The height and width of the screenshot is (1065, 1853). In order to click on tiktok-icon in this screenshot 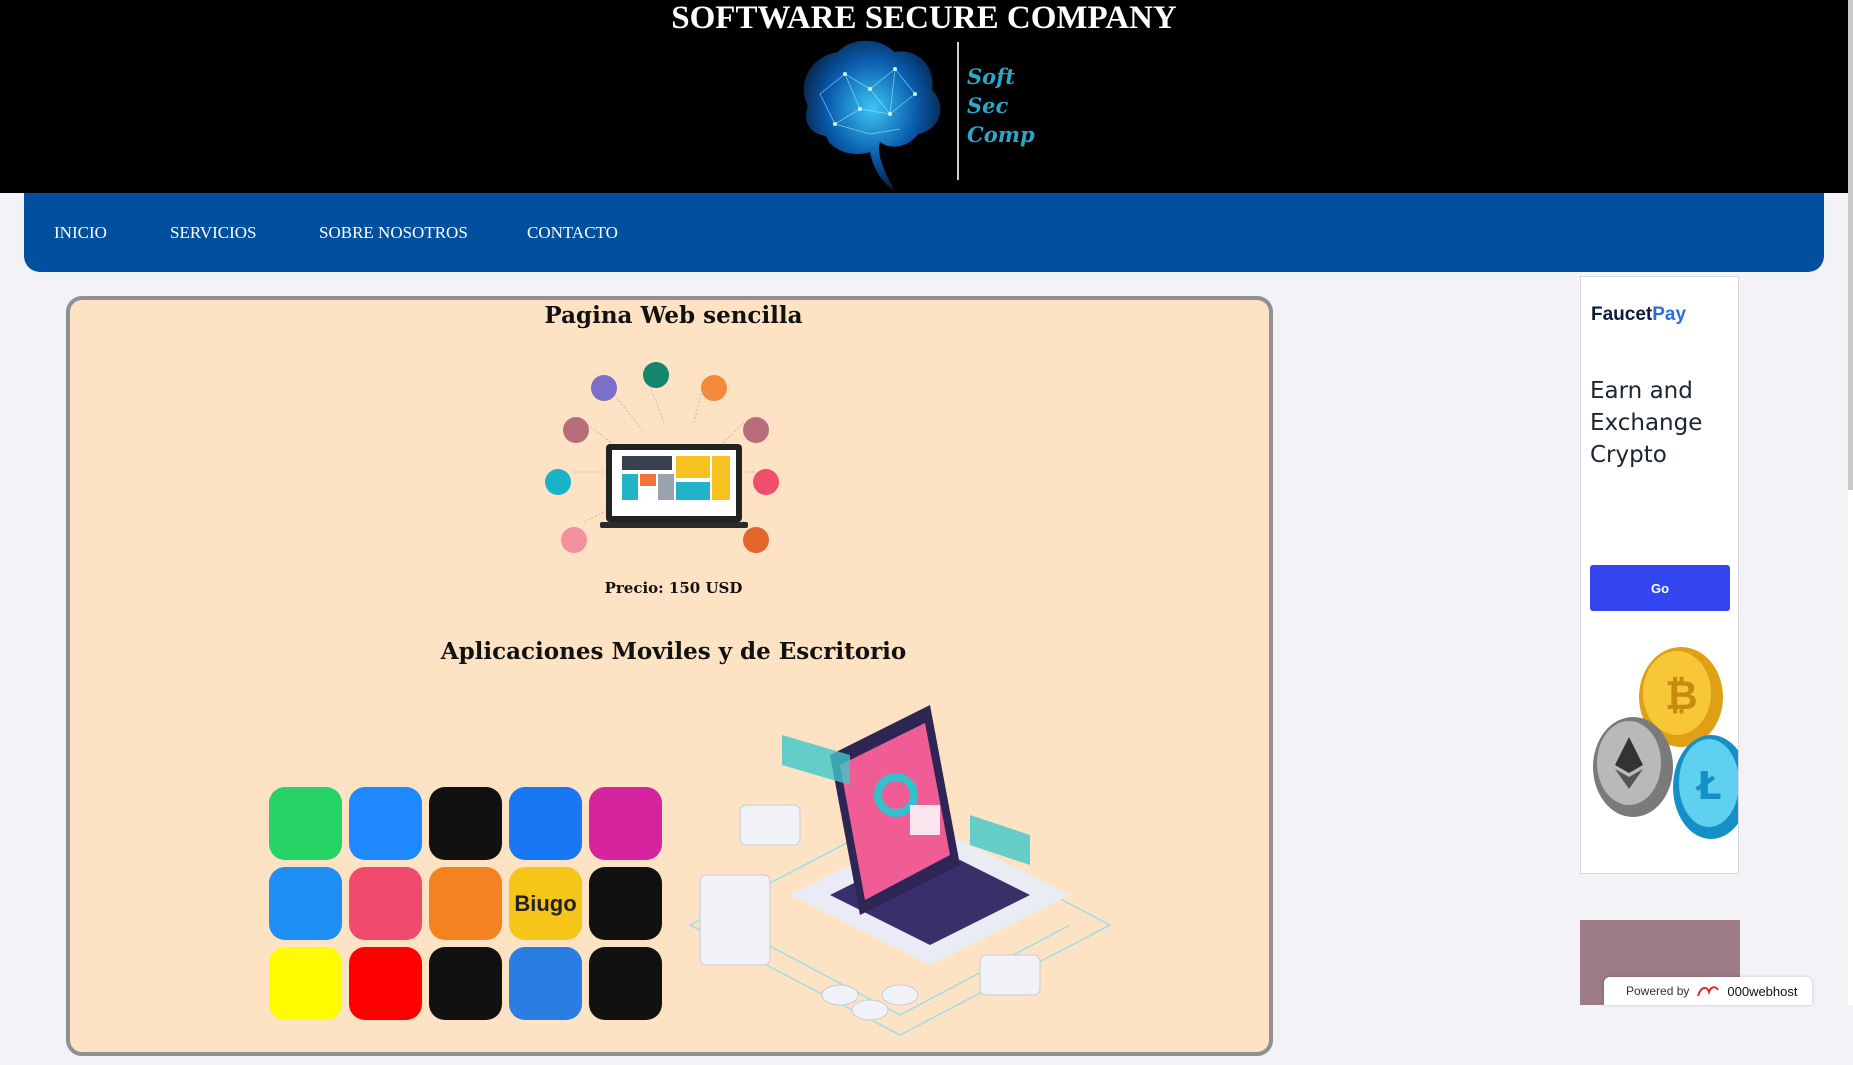, I will do `click(465, 823)`.